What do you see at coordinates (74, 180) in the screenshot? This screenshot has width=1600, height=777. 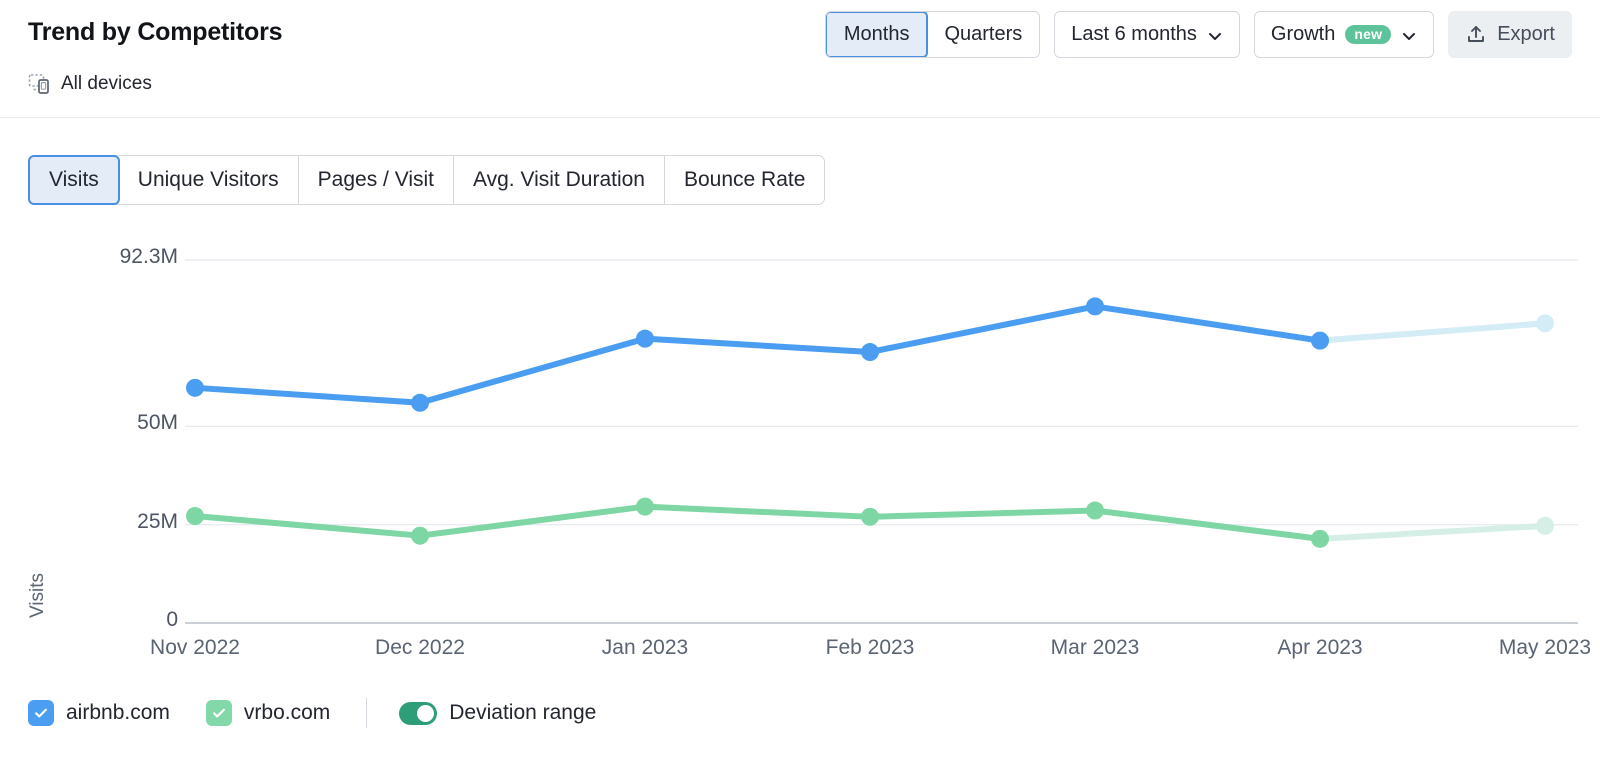 I see `tab-visits: Visits` at bounding box center [74, 180].